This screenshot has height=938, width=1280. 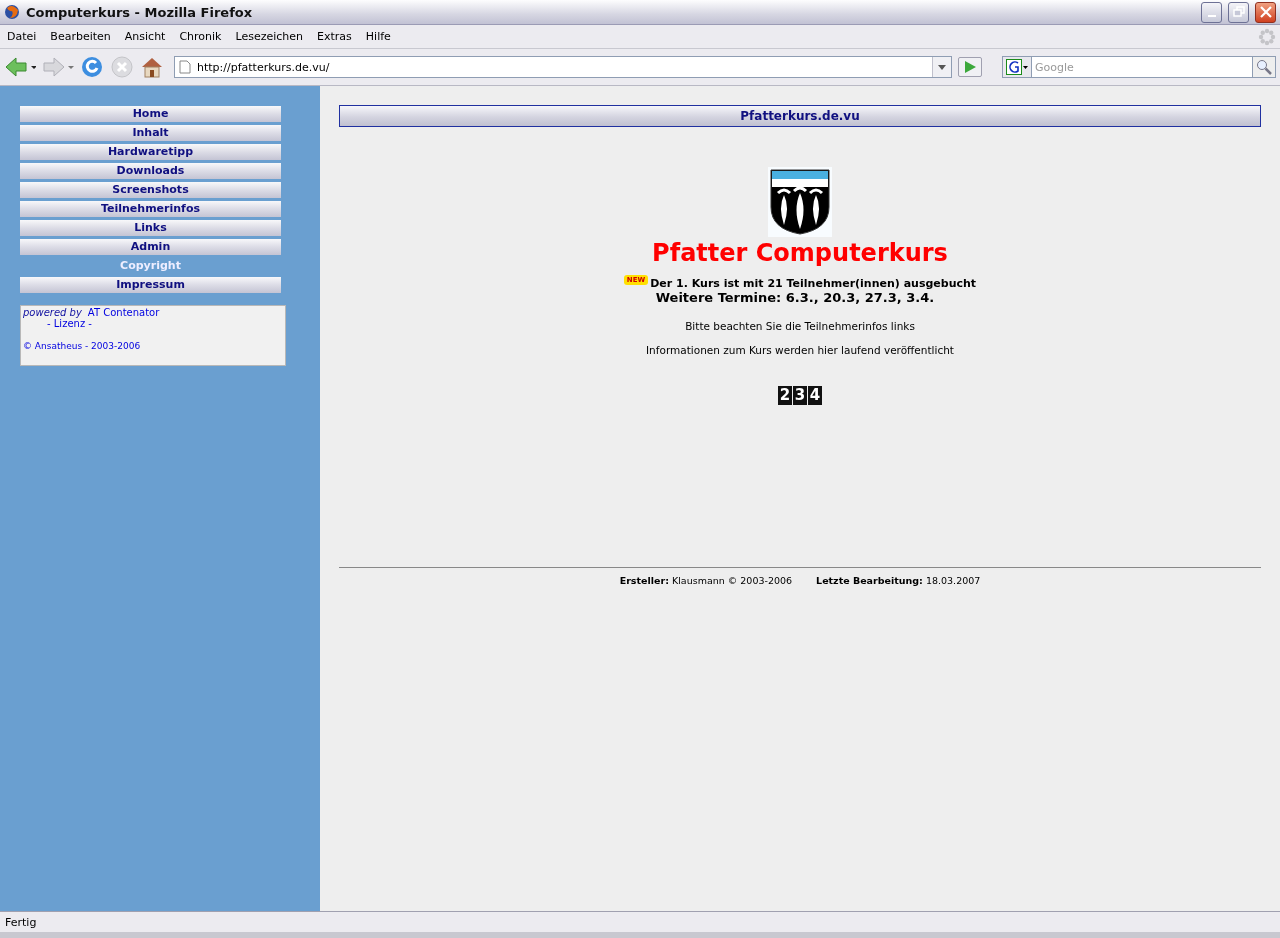 What do you see at coordinates (815, 395) in the screenshot?
I see `counter-digit: 4` at bounding box center [815, 395].